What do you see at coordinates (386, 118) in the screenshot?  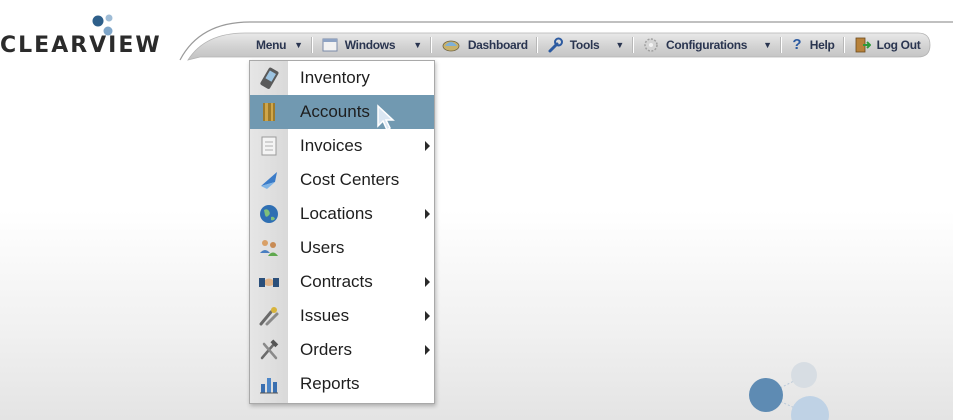 I see `mouse-cursor-icon` at bounding box center [386, 118].